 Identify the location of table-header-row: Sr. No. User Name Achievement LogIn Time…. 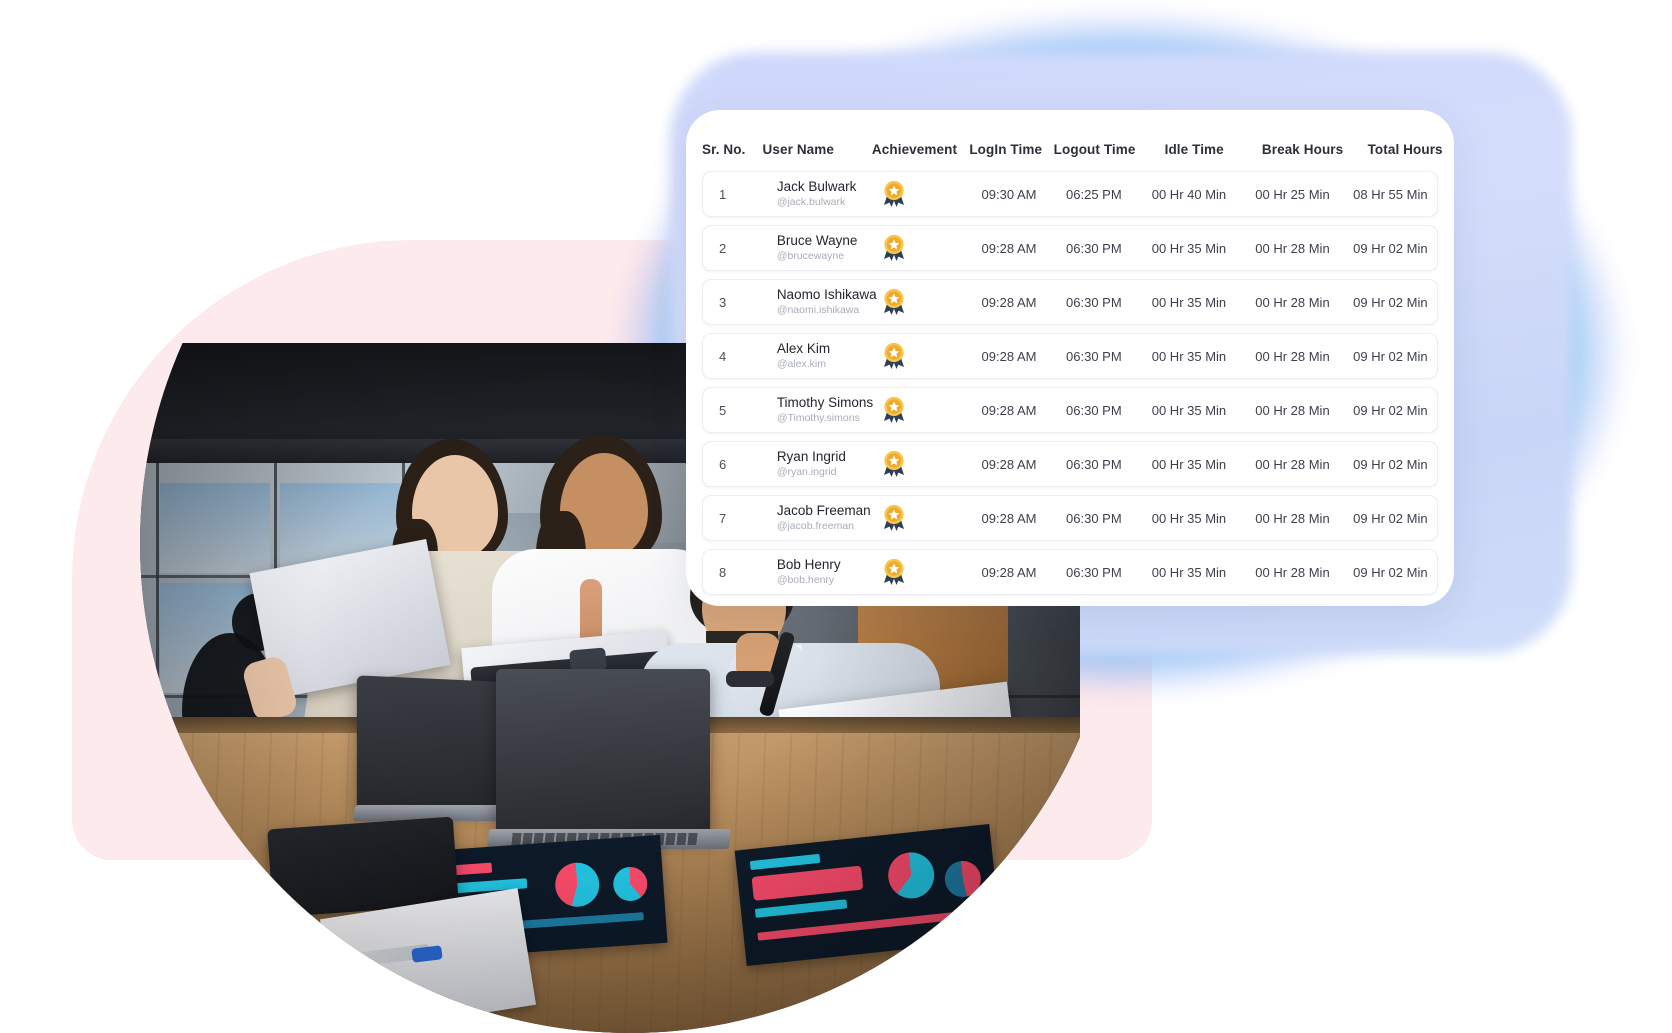
(1070, 140).